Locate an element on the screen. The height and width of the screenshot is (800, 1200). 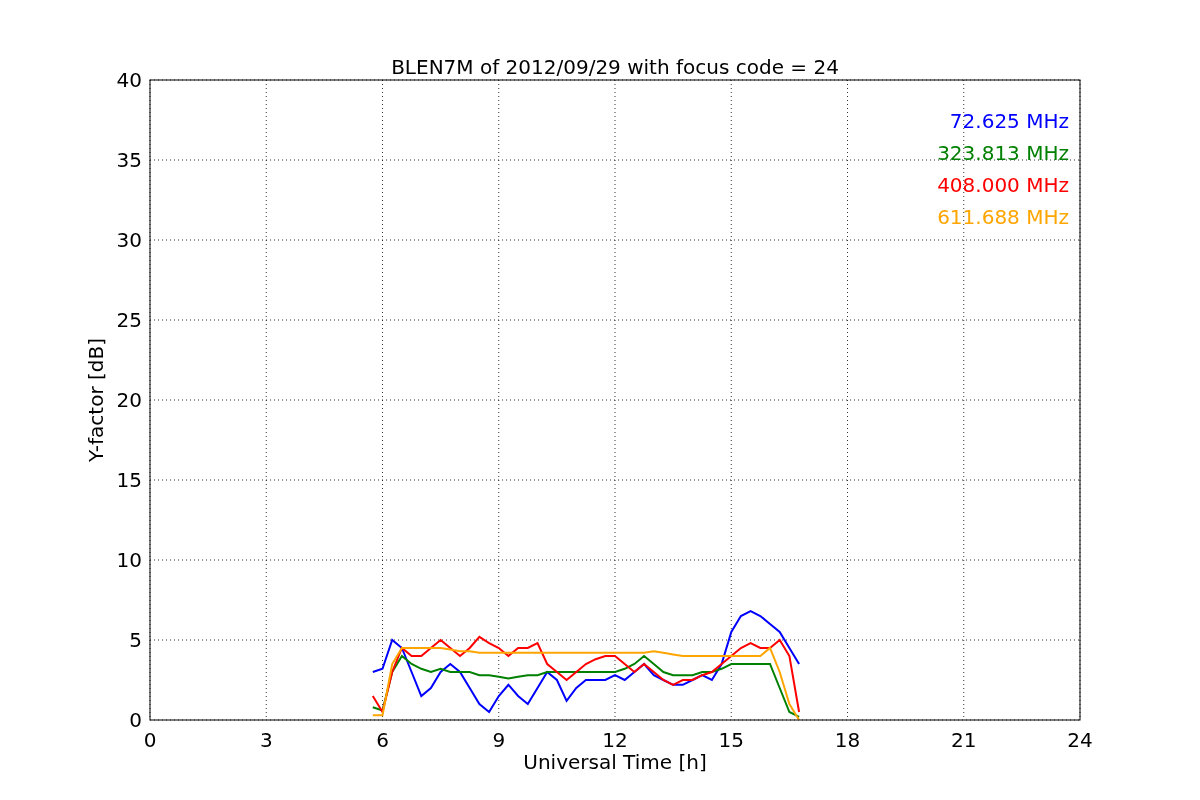
tick-label: 9 is located at coordinates (499, 740).